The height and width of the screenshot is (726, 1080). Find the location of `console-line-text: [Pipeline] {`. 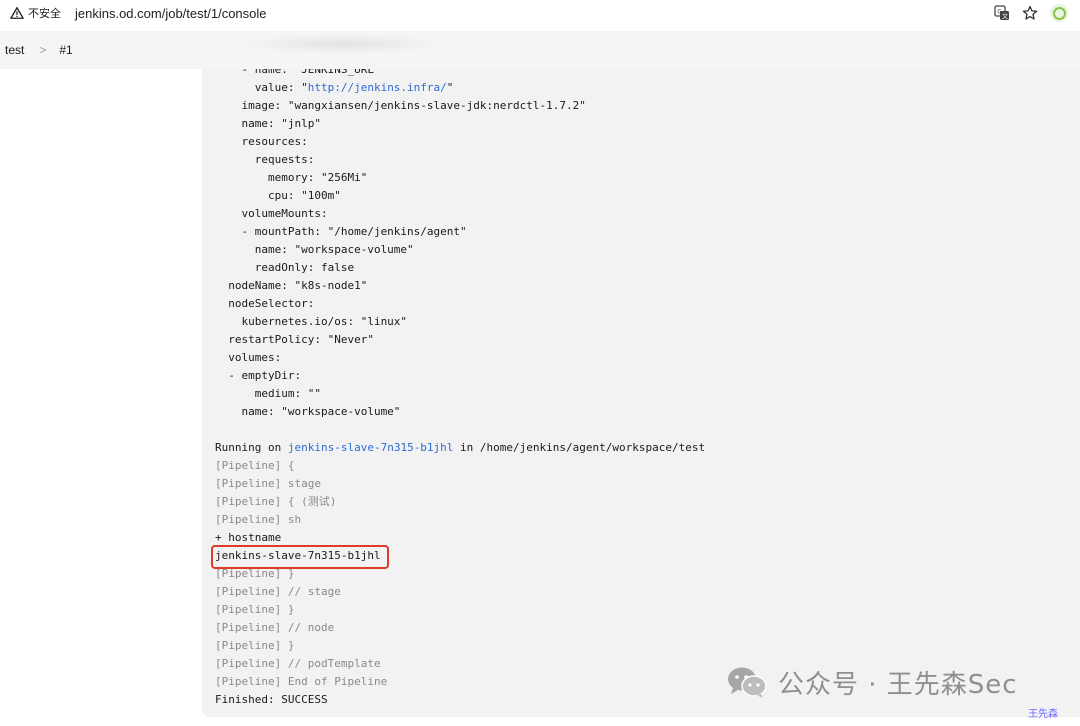

console-line-text: [Pipeline] { is located at coordinates (255, 465).